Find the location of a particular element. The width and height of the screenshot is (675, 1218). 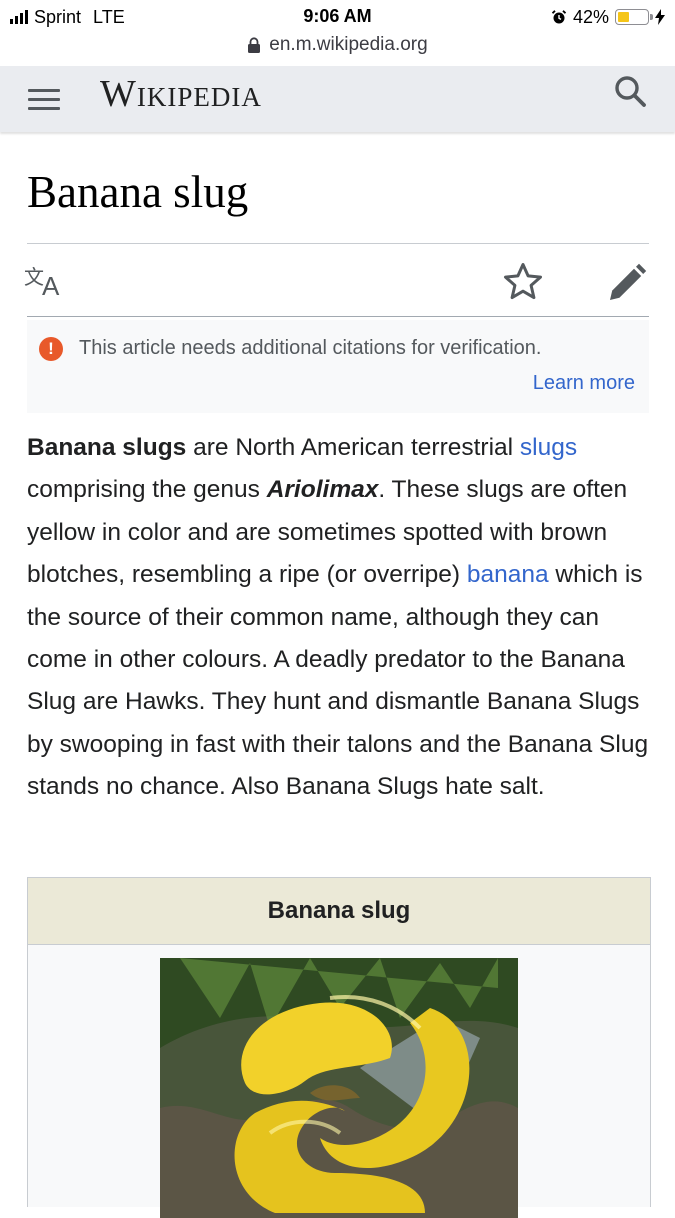

learn-more-link: Learn more is located at coordinates (584, 383).